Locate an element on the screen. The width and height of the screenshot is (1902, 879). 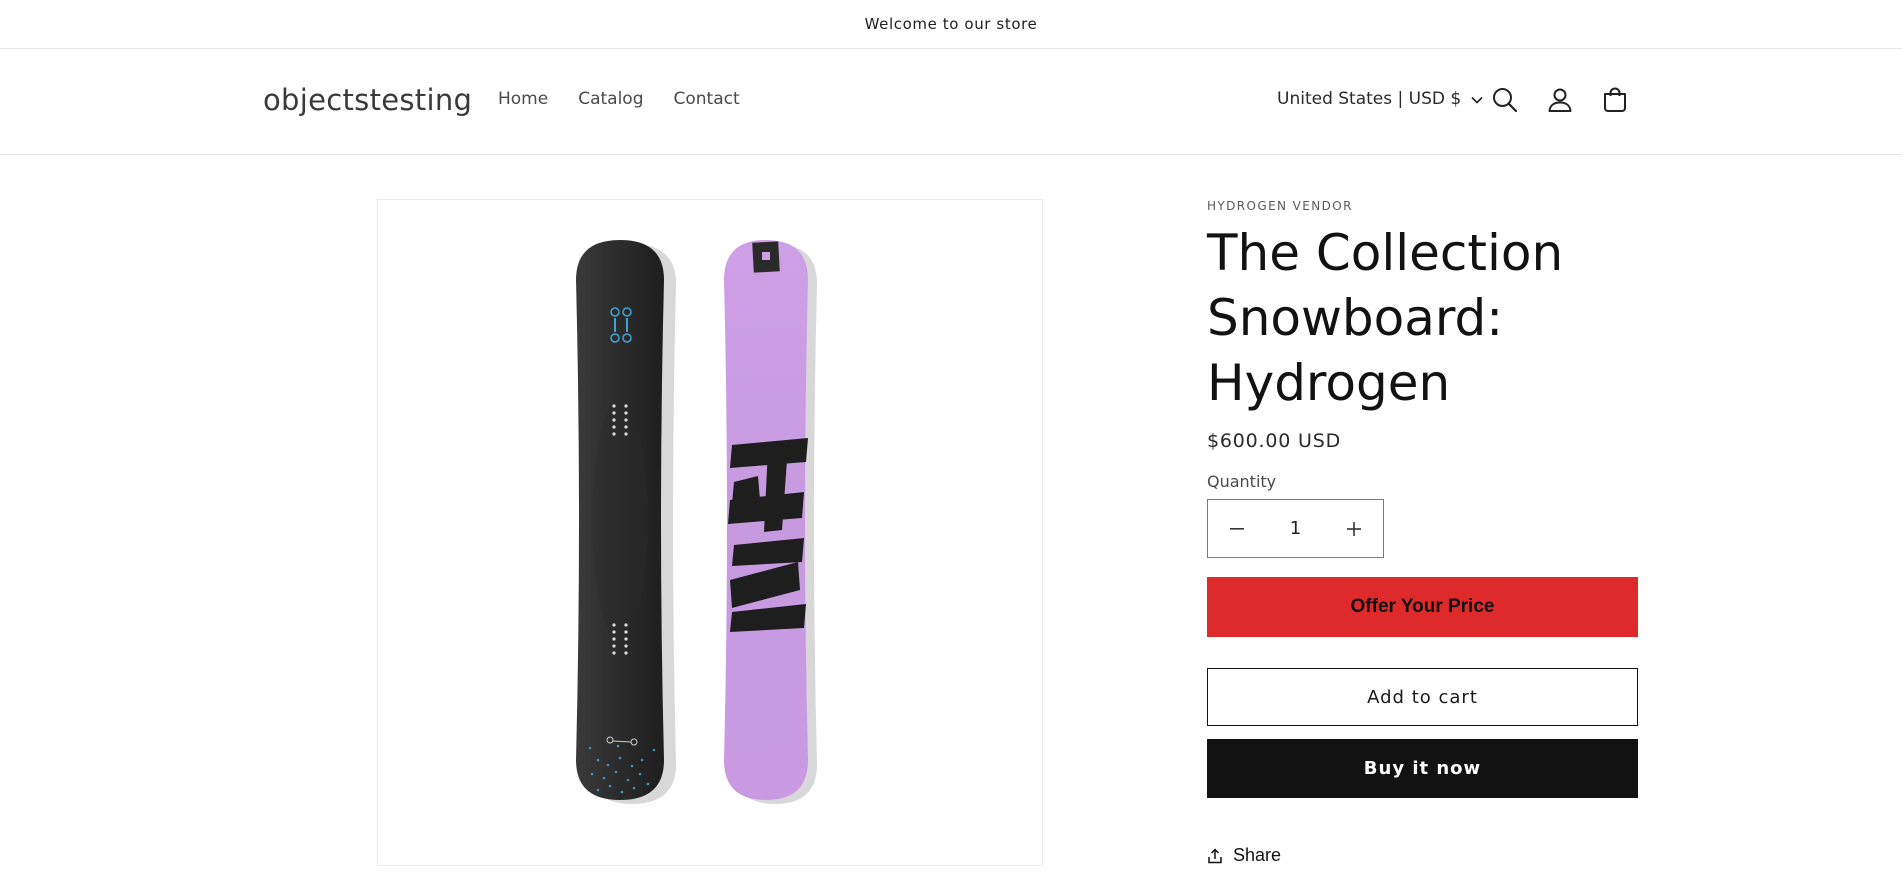
announcement-bar: Welcome to our store is located at coordinates (951, 24).